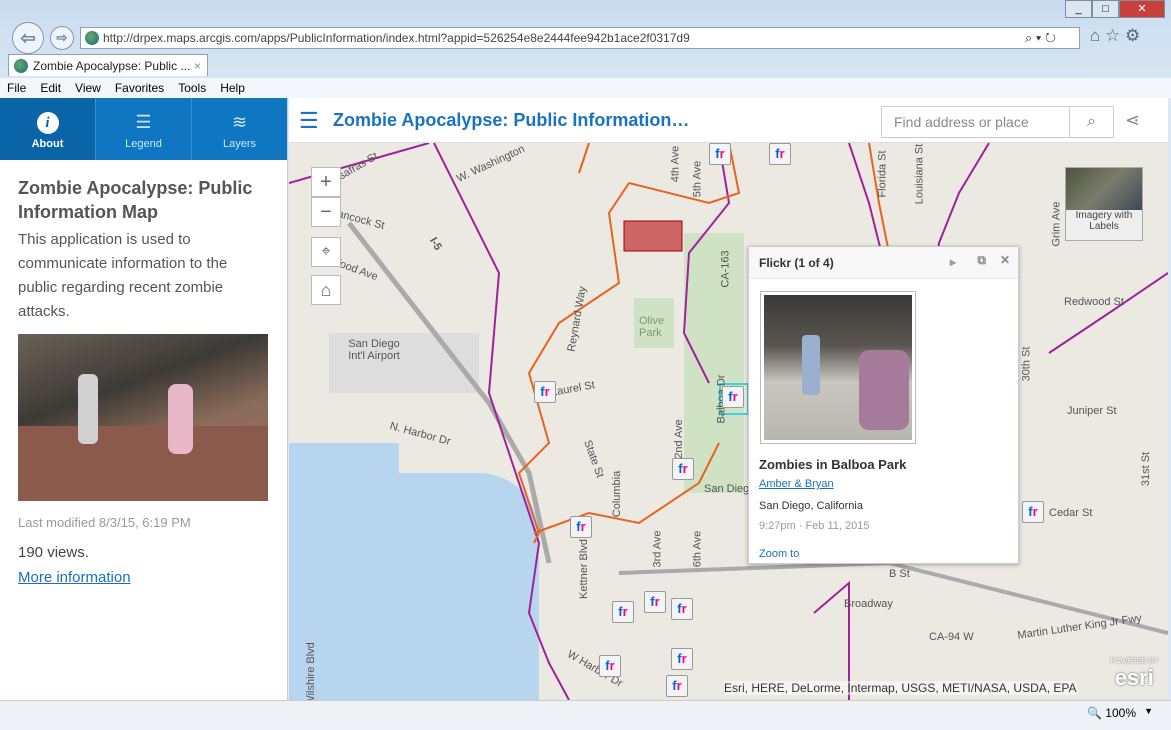 This screenshot has height=730, width=1171. What do you see at coordinates (1078, 9) in the screenshot?
I see `minimize-button: _` at bounding box center [1078, 9].